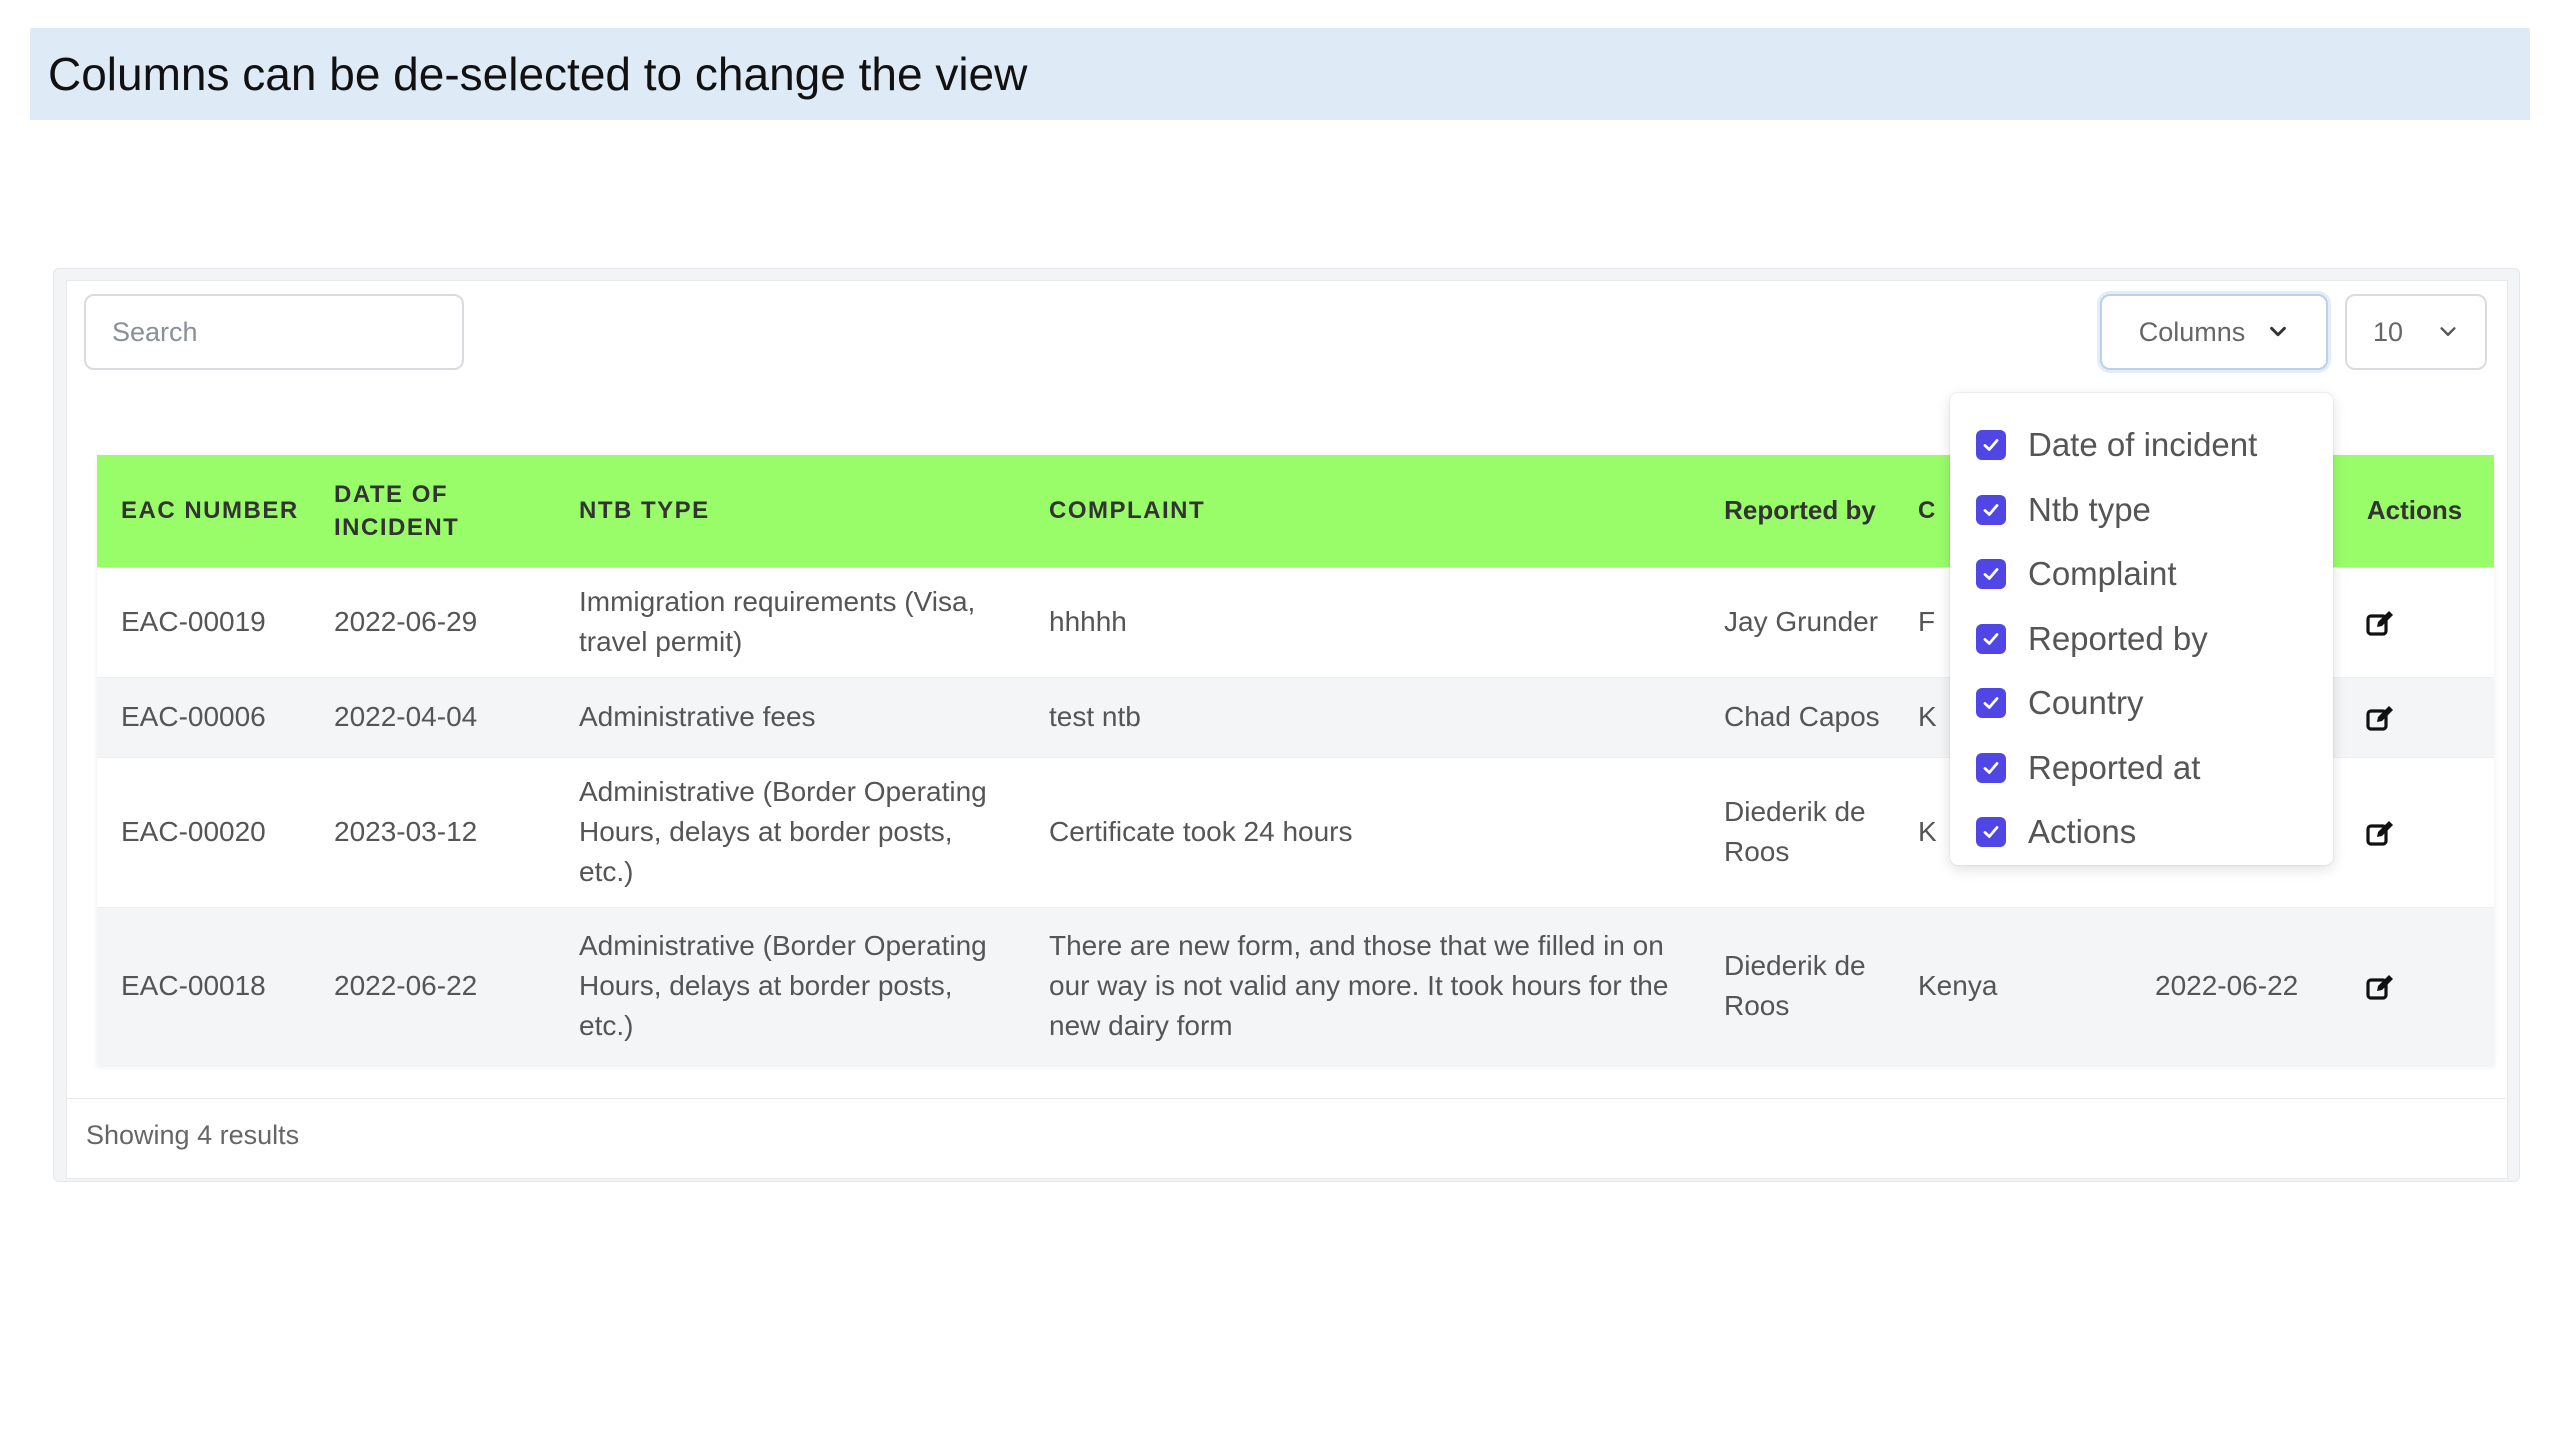 Image resolution: width=2560 pixels, height=1440 pixels. I want to click on column-toggle-item: Actions, so click(2141, 832).